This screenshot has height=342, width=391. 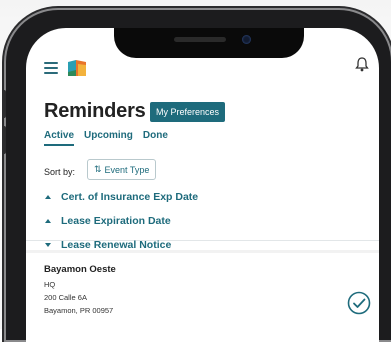 What do you see at coordinates (4, 140) in the screenshot?
I see `volume-down-button` at bounding box center [4, 140].